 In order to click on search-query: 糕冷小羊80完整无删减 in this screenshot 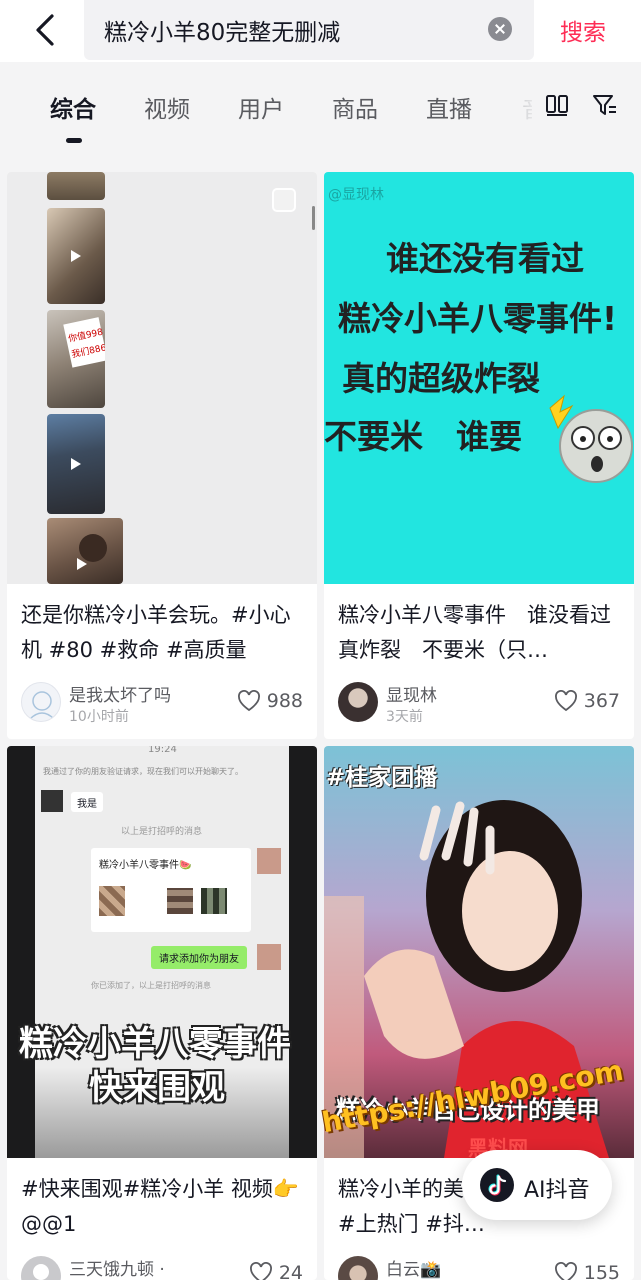, I will do `click(222, 33)`.